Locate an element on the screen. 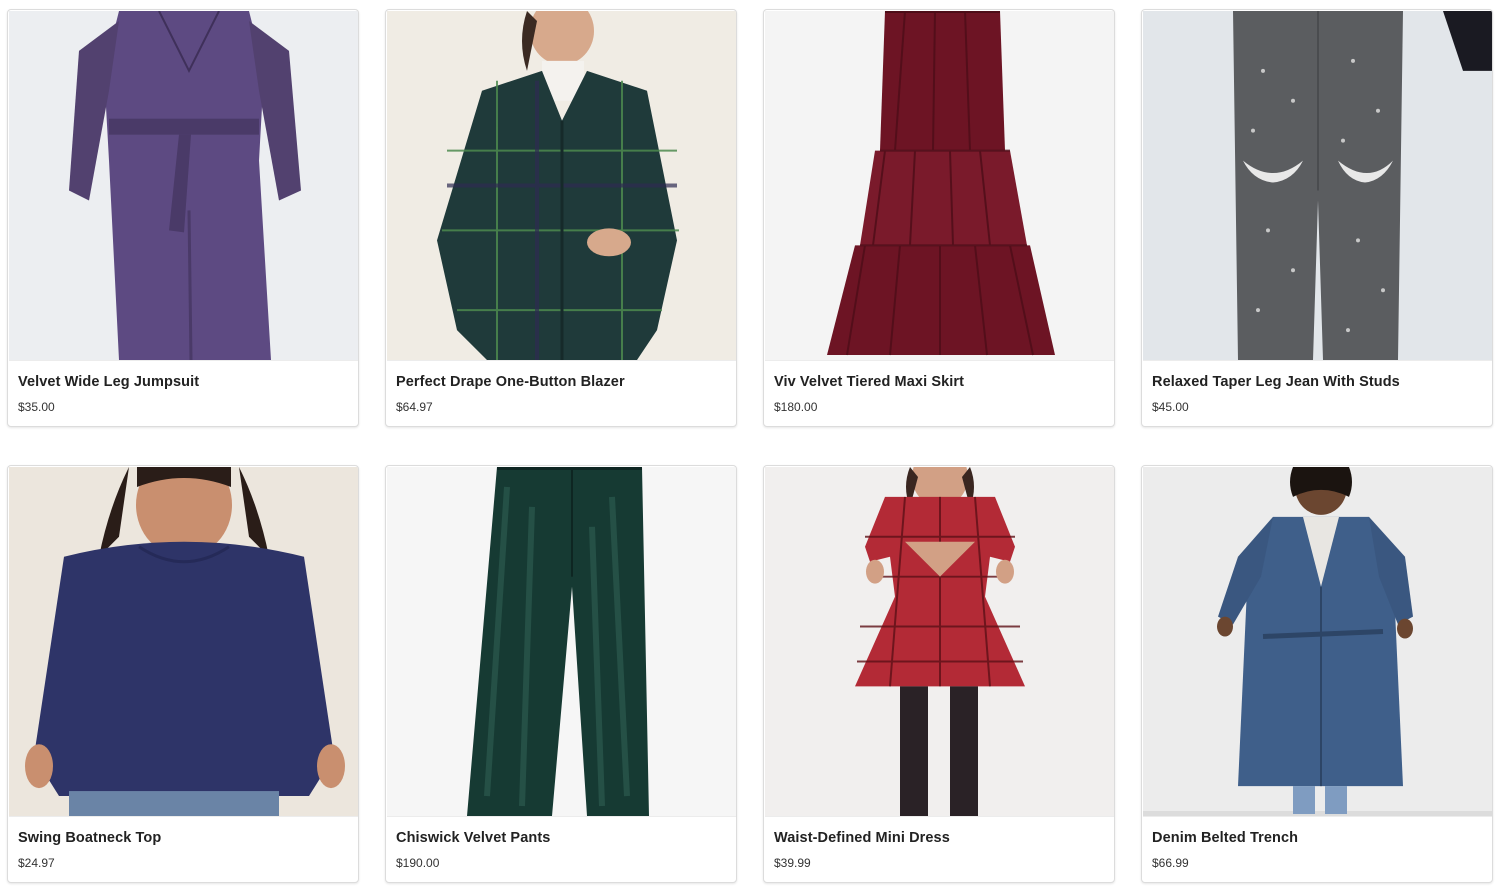  product-card: Chiswick Velvet Pants $190.00 is located at coordinates (561, 674).